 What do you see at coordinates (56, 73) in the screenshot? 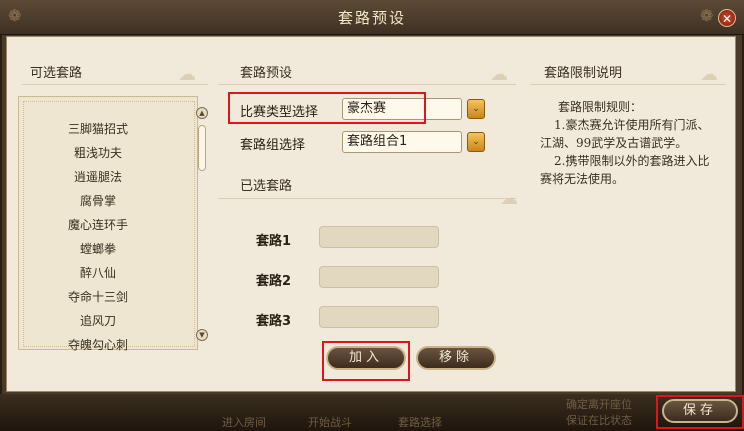
I see `available-routines-title: 可选套路` at bounding box center [56, 73].